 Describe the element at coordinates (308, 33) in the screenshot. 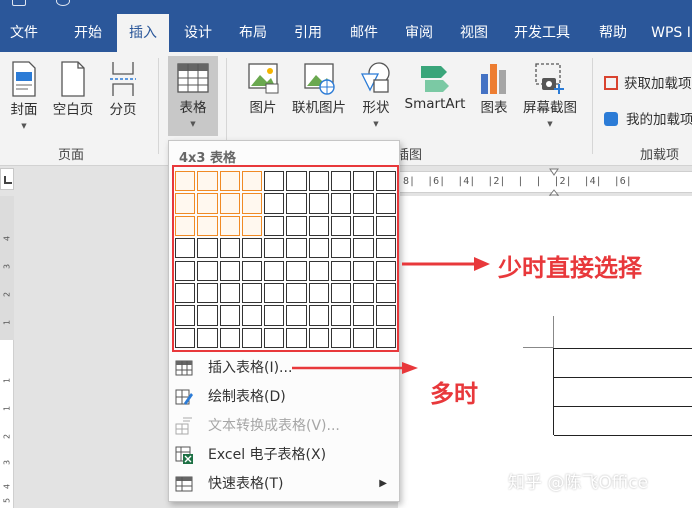

I see `tab-references: 引用` at that location.